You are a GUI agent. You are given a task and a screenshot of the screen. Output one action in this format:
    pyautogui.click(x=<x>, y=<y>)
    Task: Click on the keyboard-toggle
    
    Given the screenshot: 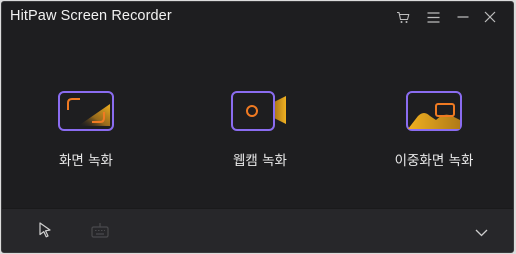 What is the action you would take?
    pyautogui.click(x=100, y=232)
    